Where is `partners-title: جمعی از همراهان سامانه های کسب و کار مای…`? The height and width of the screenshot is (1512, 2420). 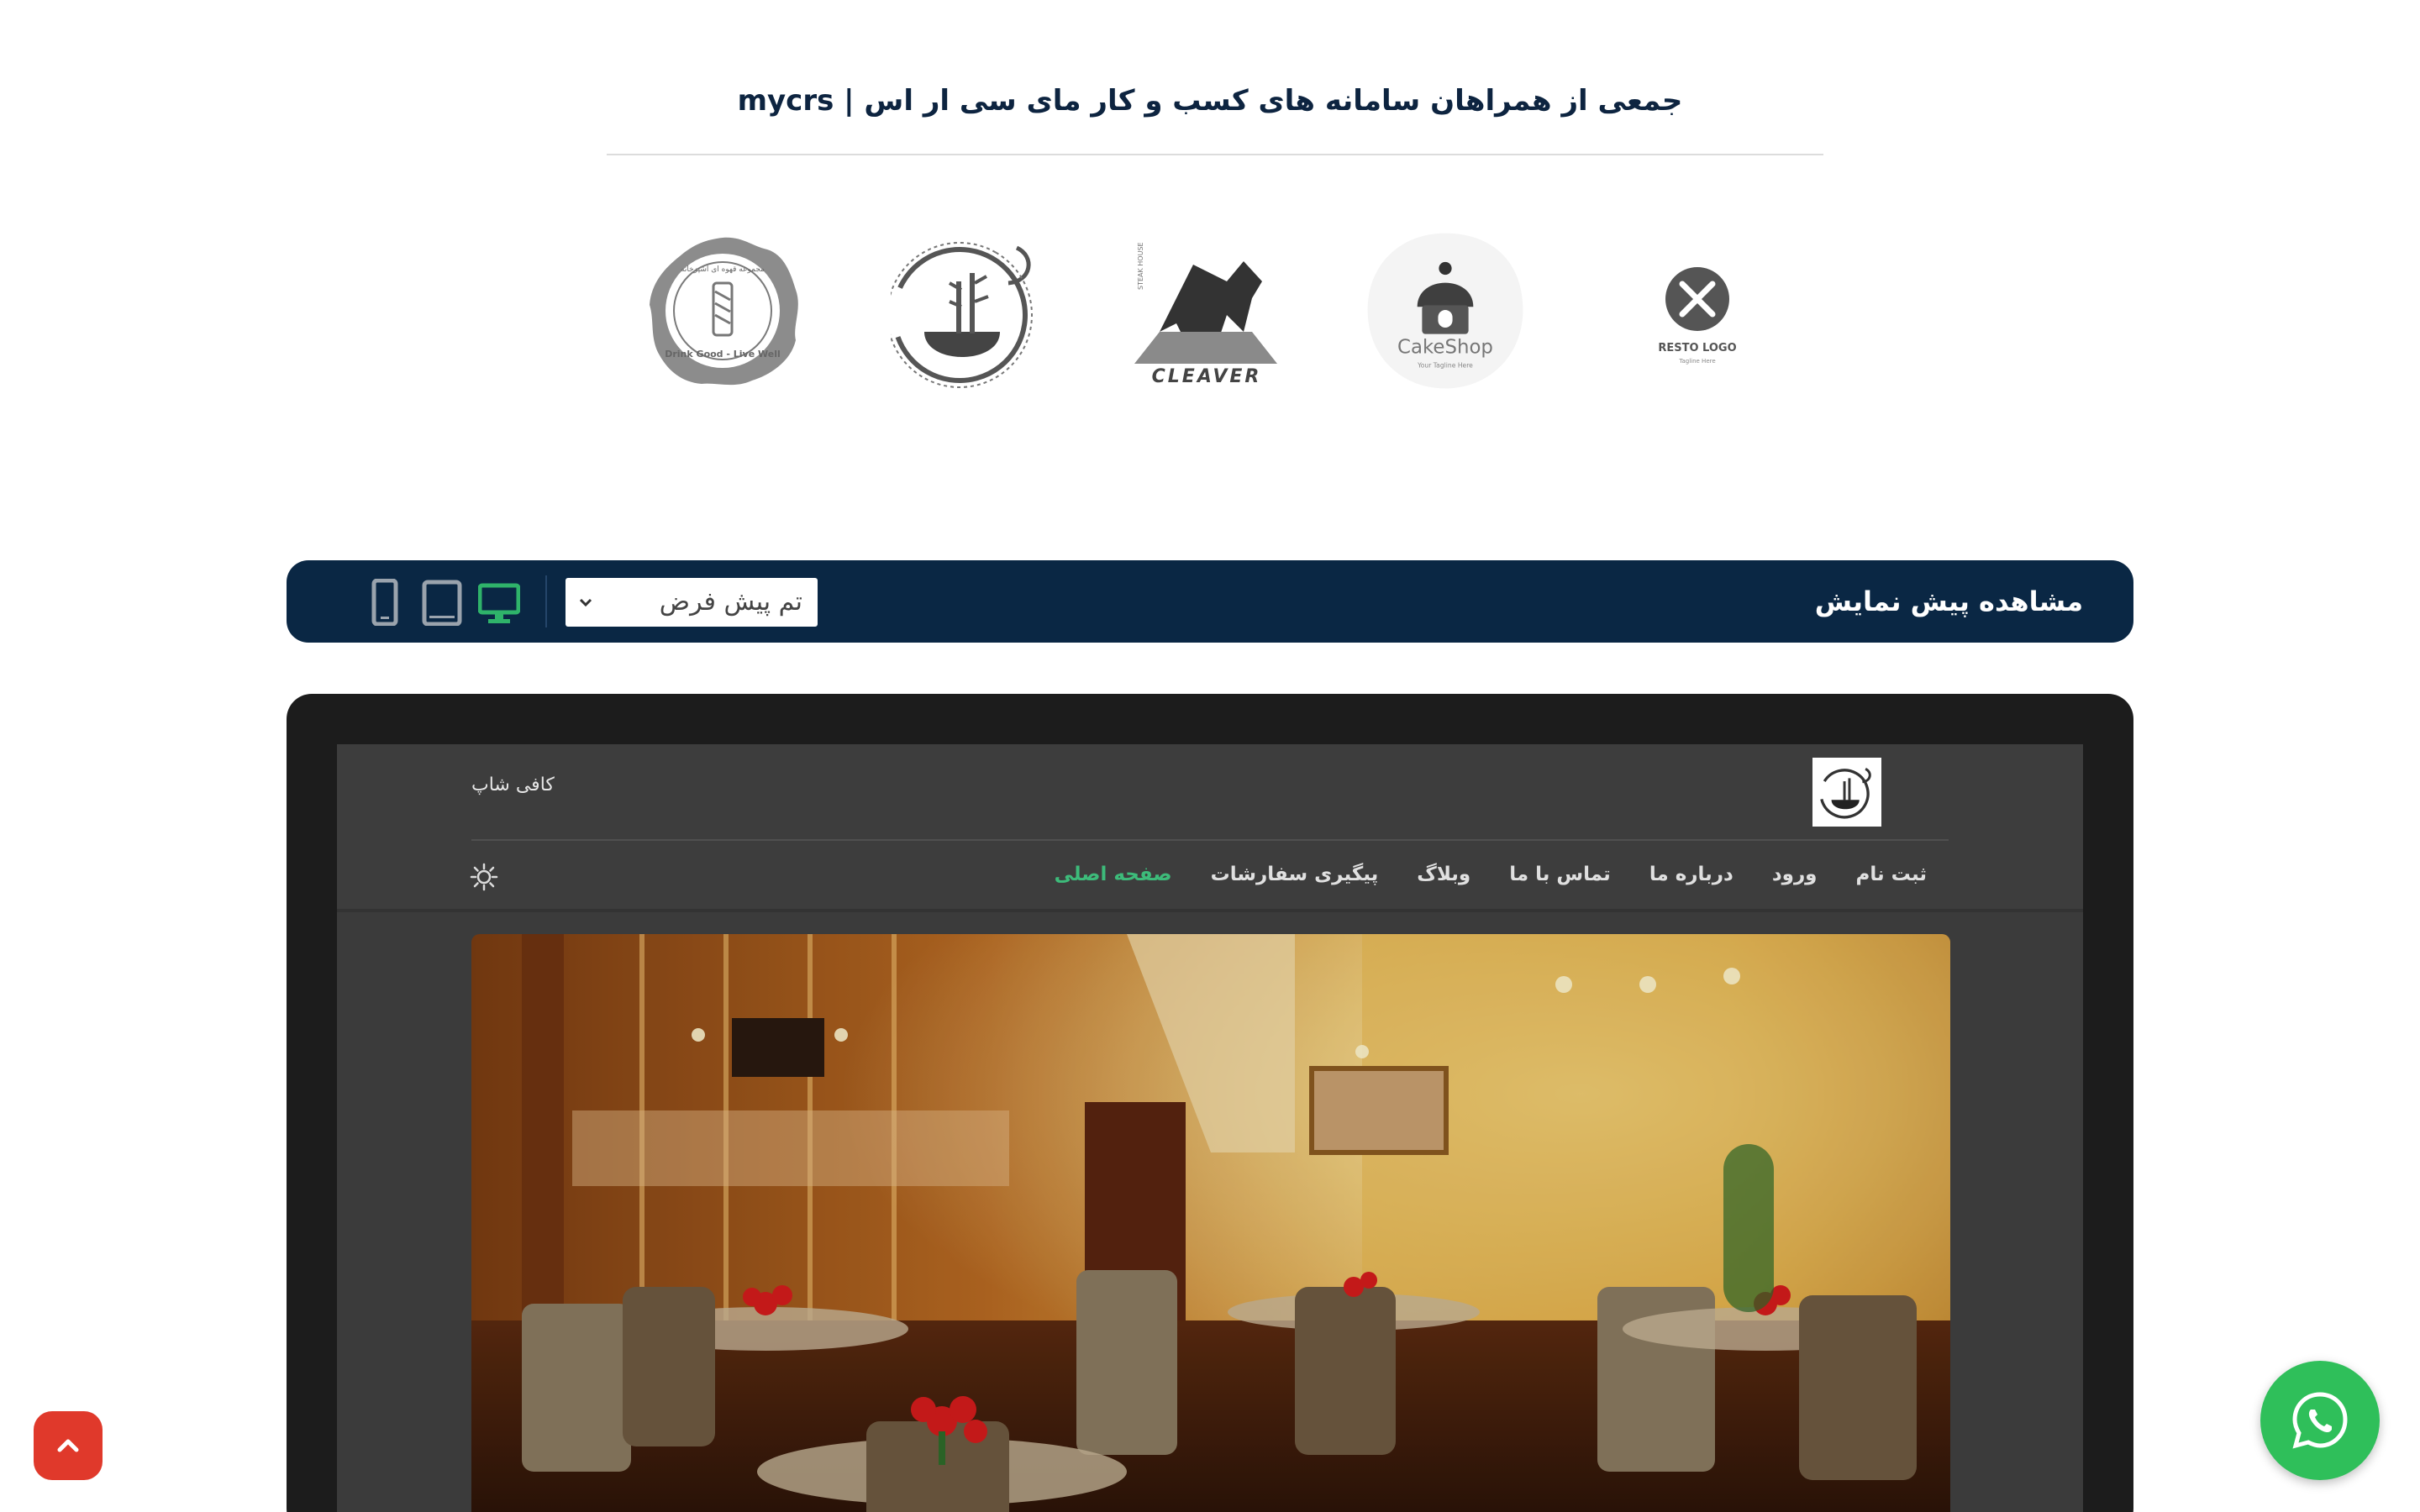
partners-title: جمعی از همراهان سامانه های کسب و کار مای… is located at coordinates (1210, 101).